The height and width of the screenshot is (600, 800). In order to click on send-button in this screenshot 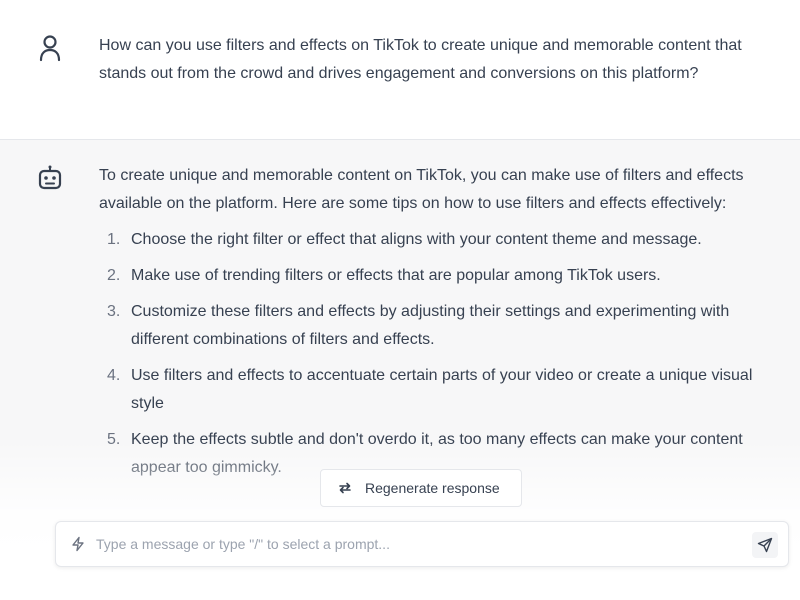, I will do `click(765, 545)`.